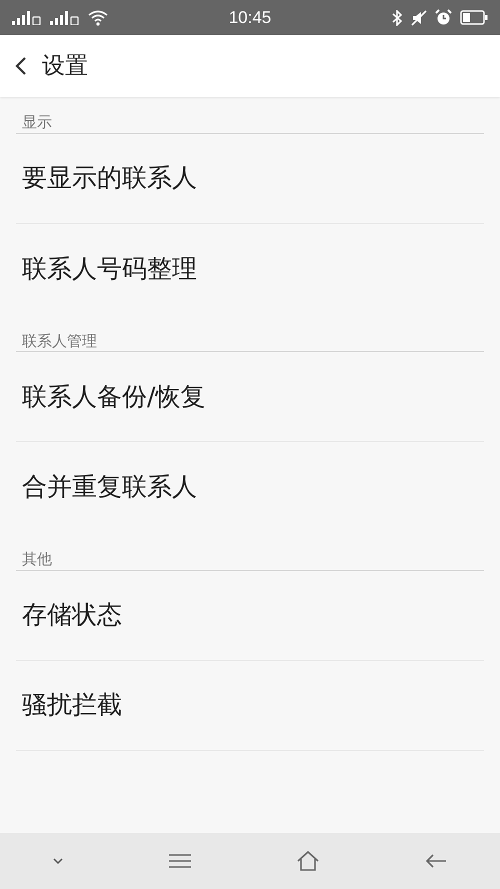 The width and height of the screenshot is (500, 889). Describe the element at coordinates (250, 705) in the screenshot. I see `settings-item: 骚扰拦截` at that location.